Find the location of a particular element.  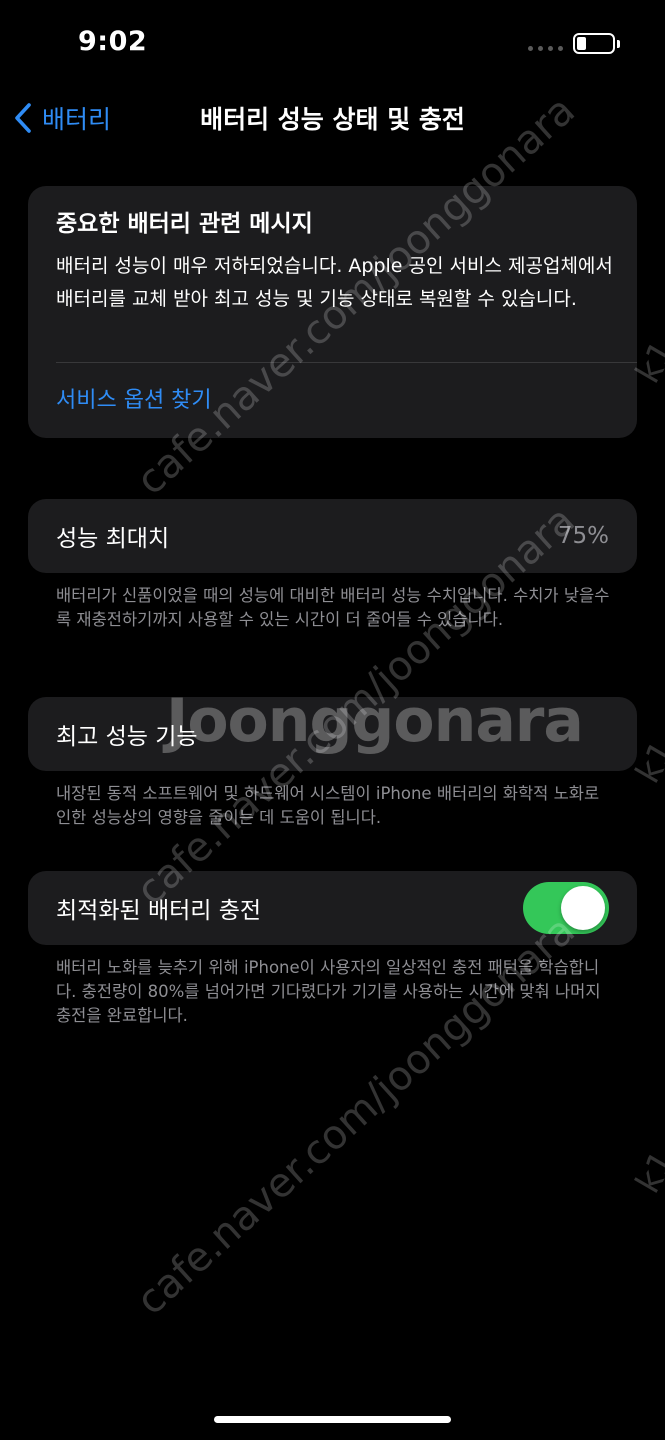

battery-cap is located at coordinates (618, 44).